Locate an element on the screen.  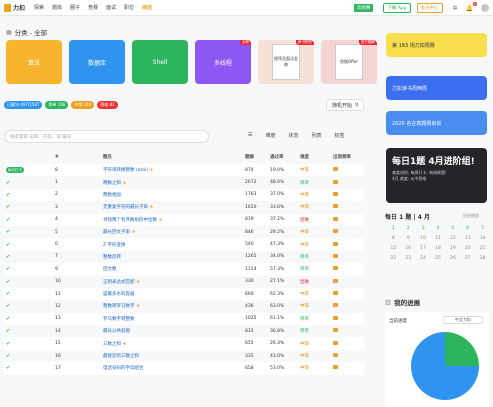
table-row: ✔ 10 正则表达式匹配 ★ 330 27.1% 困难 is located at coordinates (184, 282).